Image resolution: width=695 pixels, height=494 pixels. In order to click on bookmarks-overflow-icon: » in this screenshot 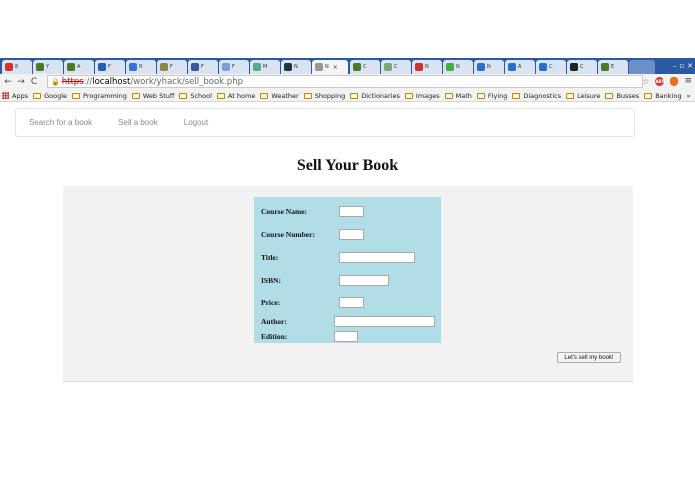, I will do `click(689, 96)`.